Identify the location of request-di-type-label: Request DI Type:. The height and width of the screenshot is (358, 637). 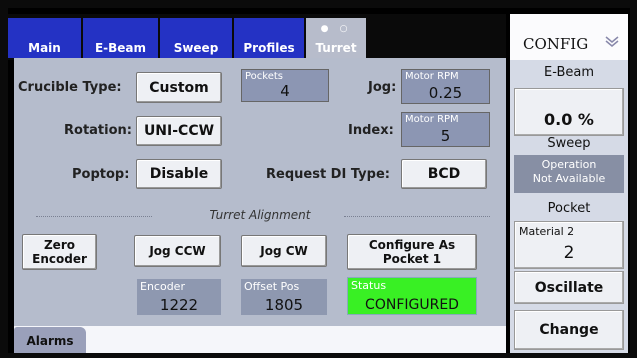
(328, 174).